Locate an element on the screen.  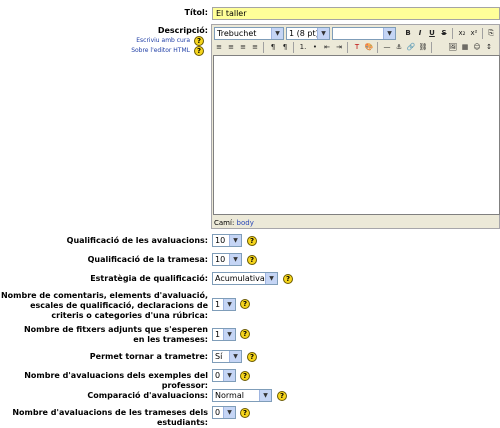
path-label: Camí: is located at coordinates (224, 223).